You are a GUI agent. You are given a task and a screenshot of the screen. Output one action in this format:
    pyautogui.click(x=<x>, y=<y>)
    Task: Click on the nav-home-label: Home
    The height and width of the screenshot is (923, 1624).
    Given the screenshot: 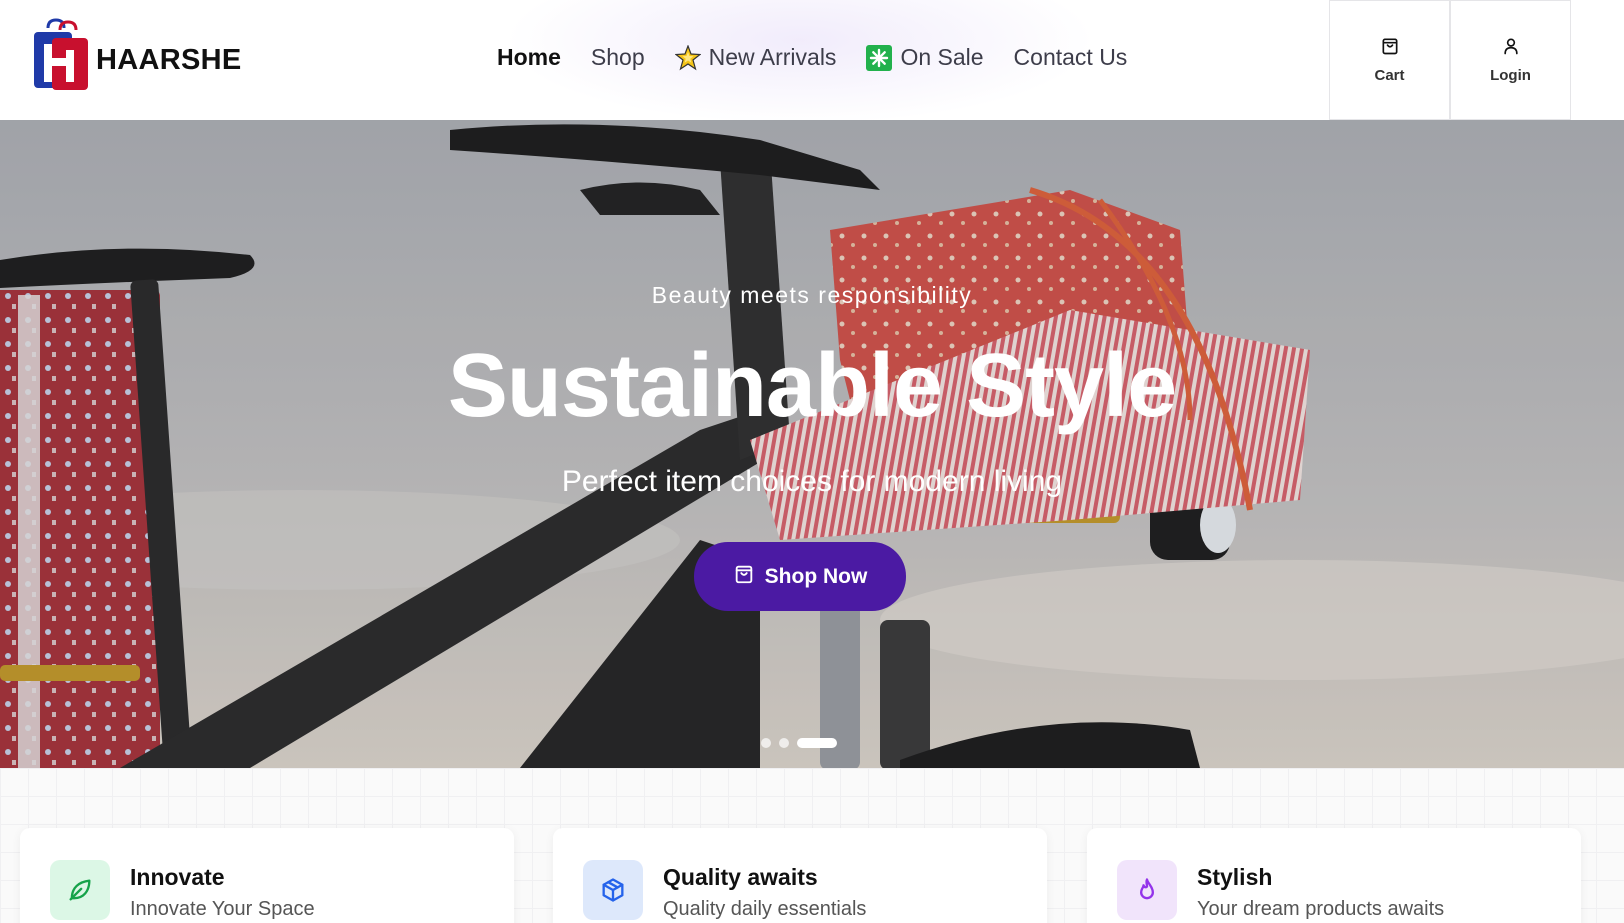 What is the action you would take?
    pyautogui.click(x=529, y=57)
    